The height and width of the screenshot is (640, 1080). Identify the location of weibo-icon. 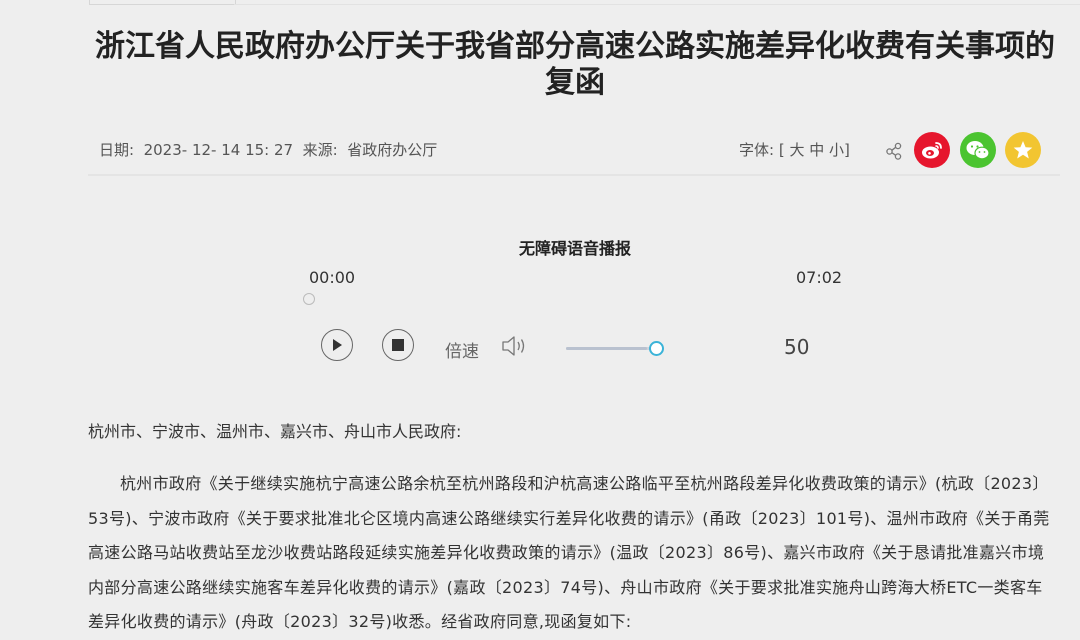
(932, 150).